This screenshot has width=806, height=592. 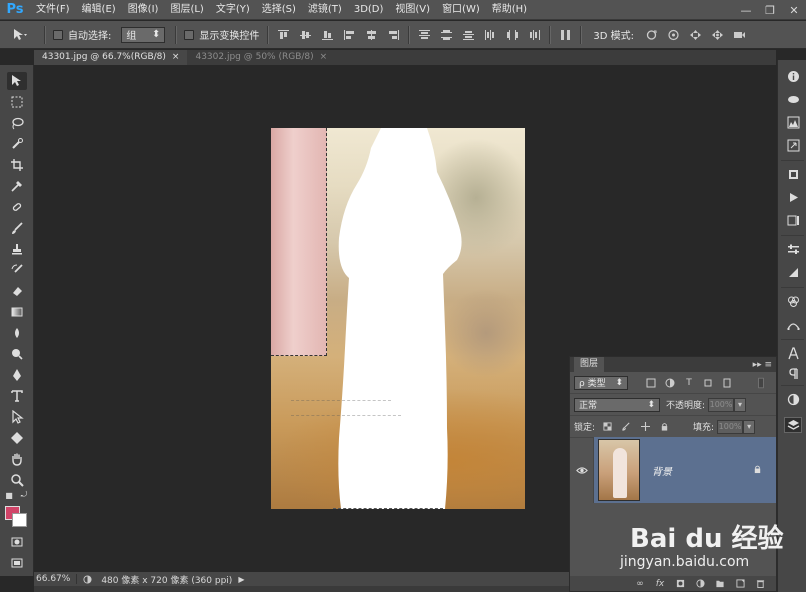 What do you see at coordinates (261, 57) in the screenshot?
I see `tab-43302: 43302.jpg @ 50% (RGB/8) ×` at bounding box center [261, 57].